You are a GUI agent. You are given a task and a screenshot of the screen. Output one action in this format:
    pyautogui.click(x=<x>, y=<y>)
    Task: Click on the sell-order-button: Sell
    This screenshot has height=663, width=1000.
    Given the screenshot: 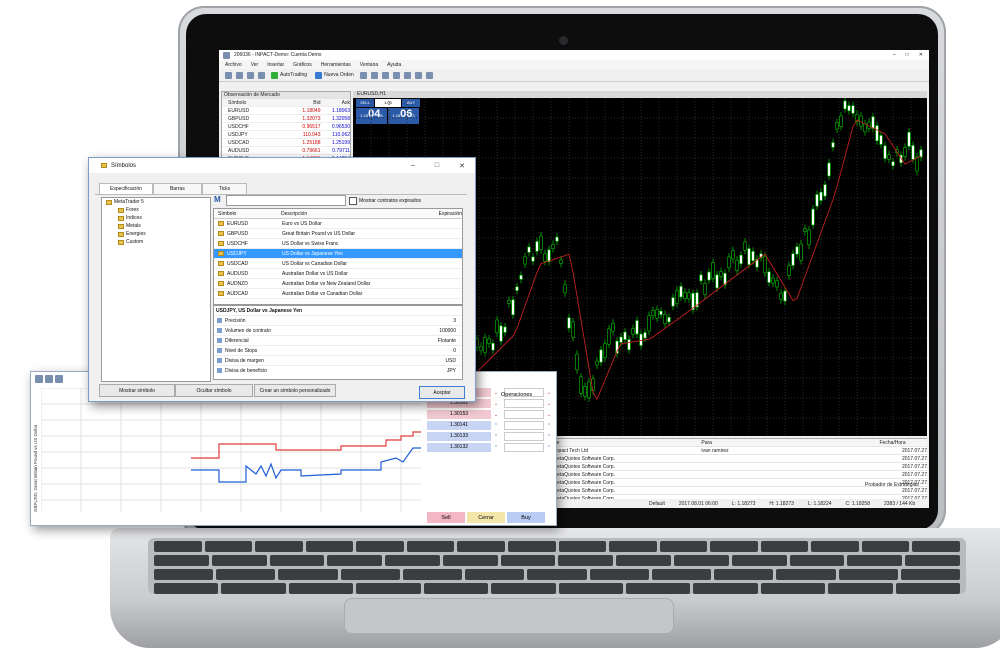 What is the action you would take?
    pyautogui.click(x=446, y=517)
    